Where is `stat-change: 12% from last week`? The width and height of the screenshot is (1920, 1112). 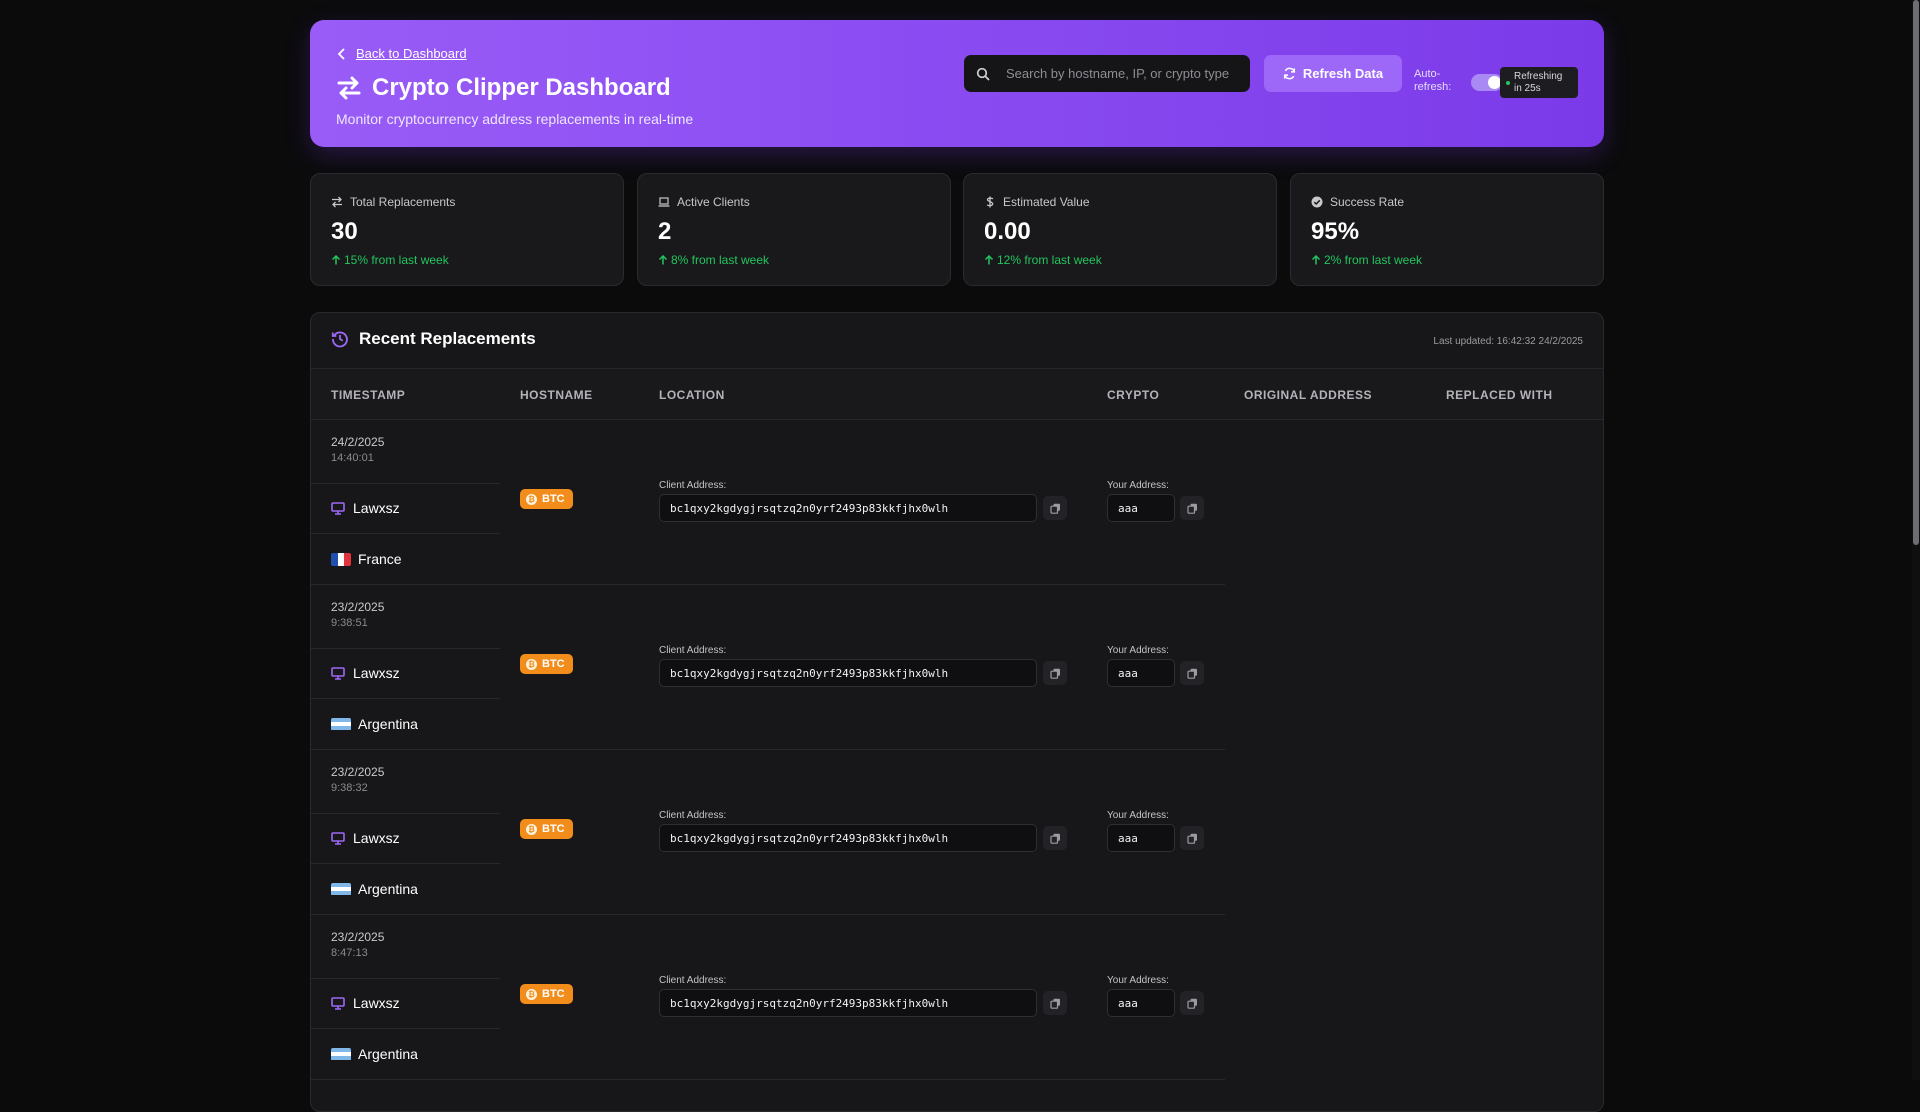
stat-change: 12% from last week is located at coordinates (1049, 260).